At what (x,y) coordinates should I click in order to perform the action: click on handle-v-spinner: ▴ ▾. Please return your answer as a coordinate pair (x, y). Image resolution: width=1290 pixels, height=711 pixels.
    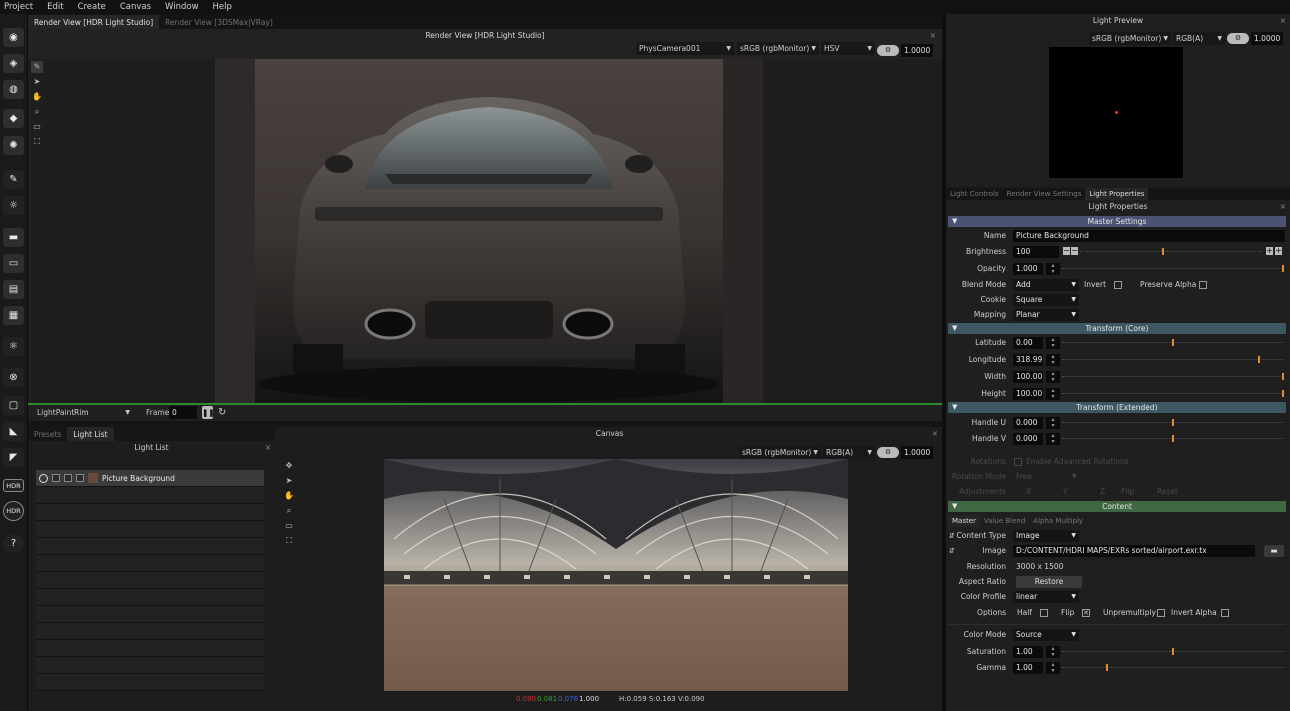
    Looking at the image, I should click on (1053, 439).